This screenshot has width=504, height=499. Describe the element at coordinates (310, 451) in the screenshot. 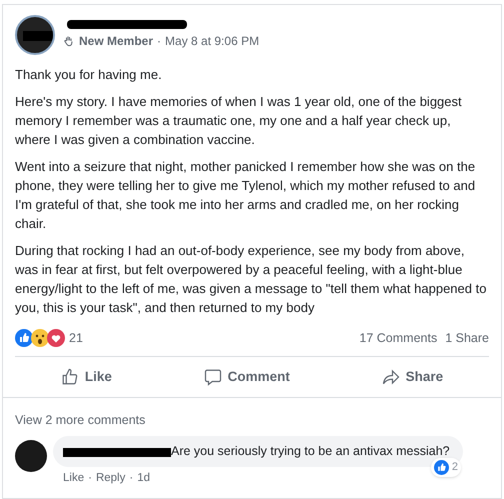

I see `comment-text: Are you seriously trying to be an antivax messiah?` at that location.